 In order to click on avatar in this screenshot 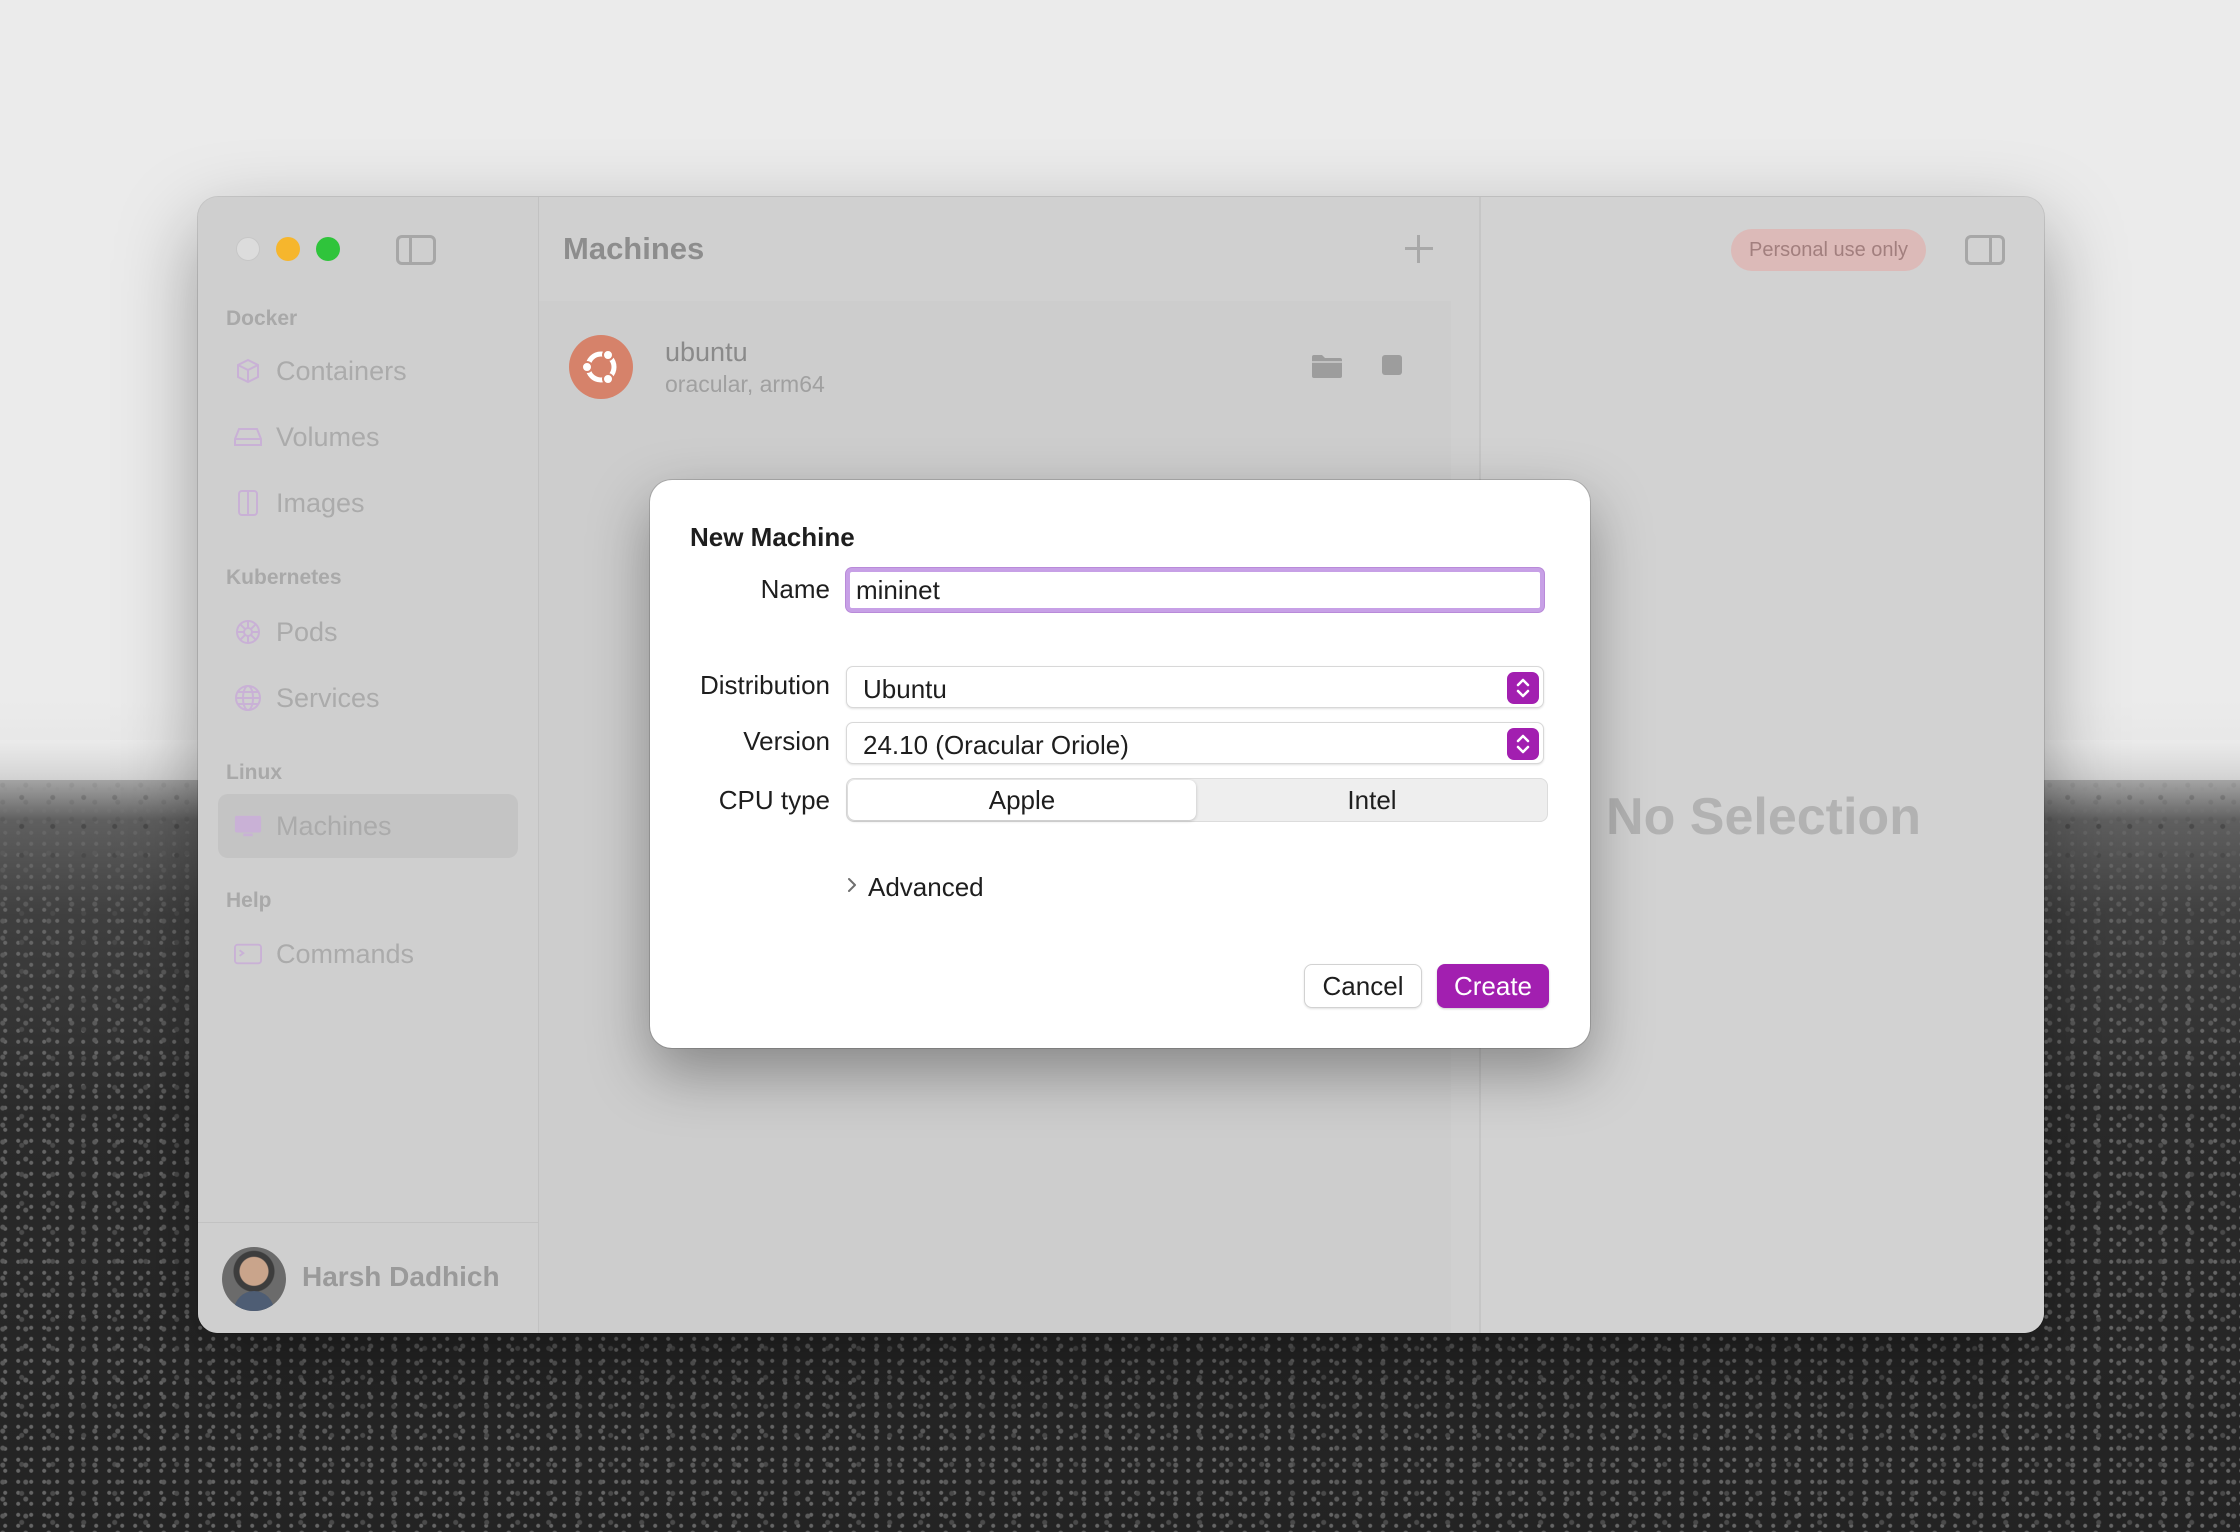, I will do `click(254, 1279)`.